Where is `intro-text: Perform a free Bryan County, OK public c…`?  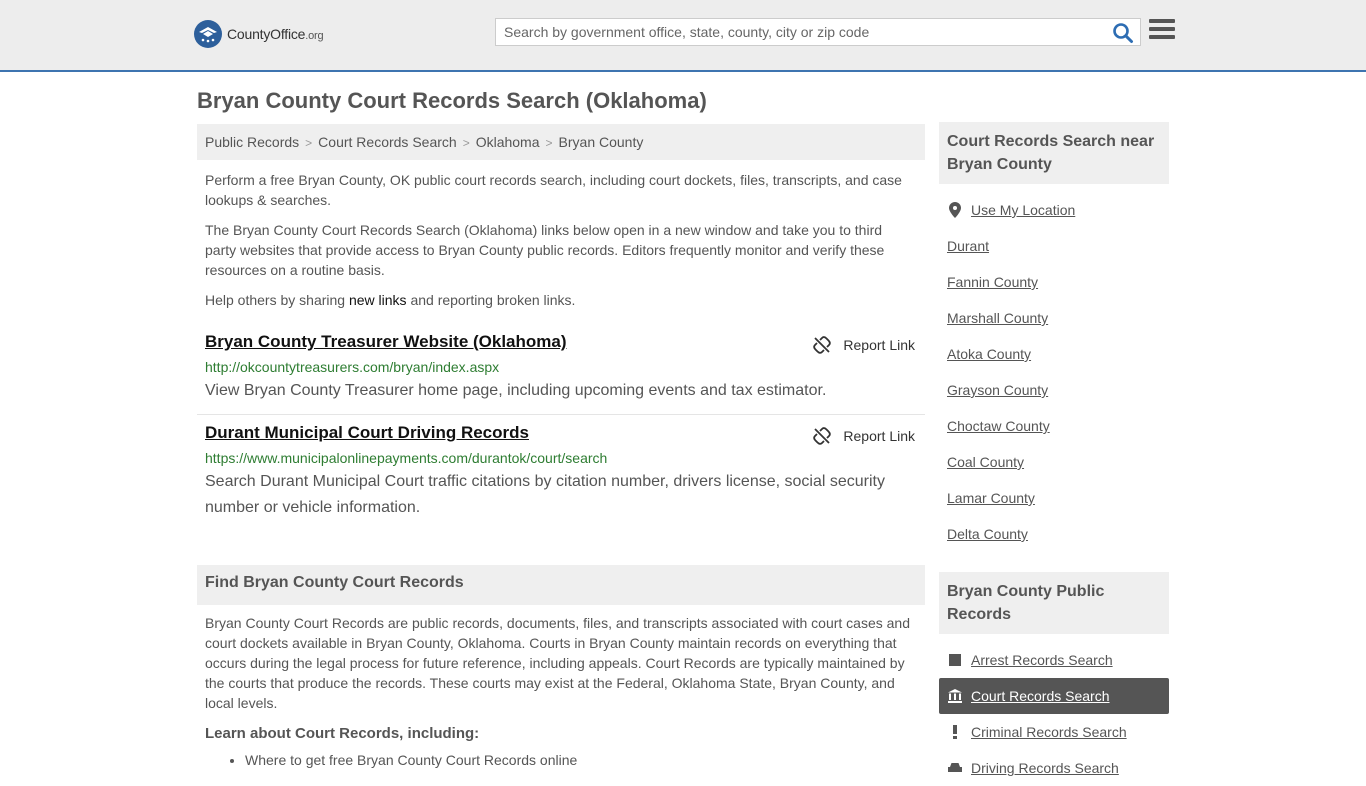 intro-text: Perform a free Bryan County, OK public c… is located at coordinates (561, 240).